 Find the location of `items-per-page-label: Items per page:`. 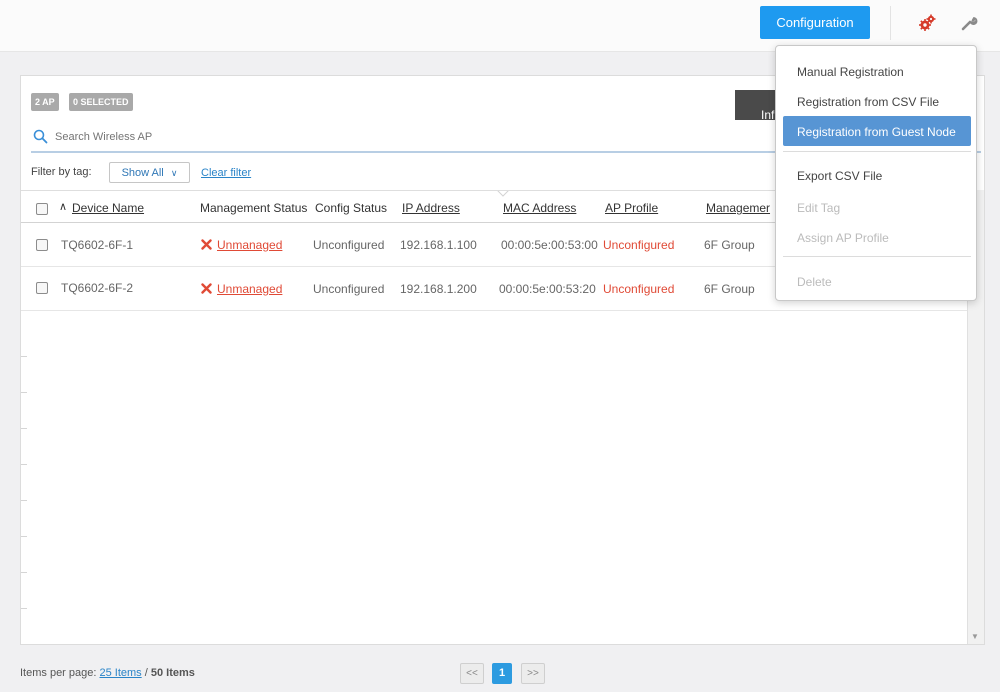

items-per-page-label: Items per page: is located at coordinates (58, 673).